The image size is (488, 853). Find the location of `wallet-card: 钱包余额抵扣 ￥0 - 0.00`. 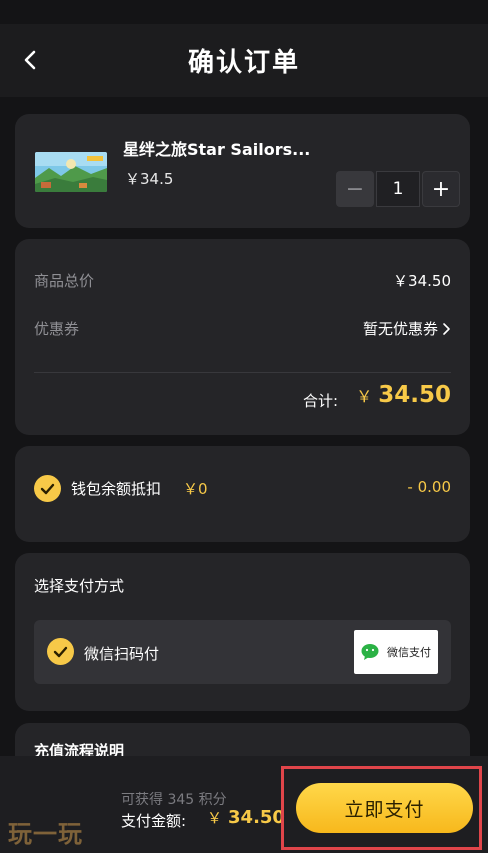

wallet-card: 钱包余额抵扣 ￥0 - 0.00 is located at coordinates (242, 494).